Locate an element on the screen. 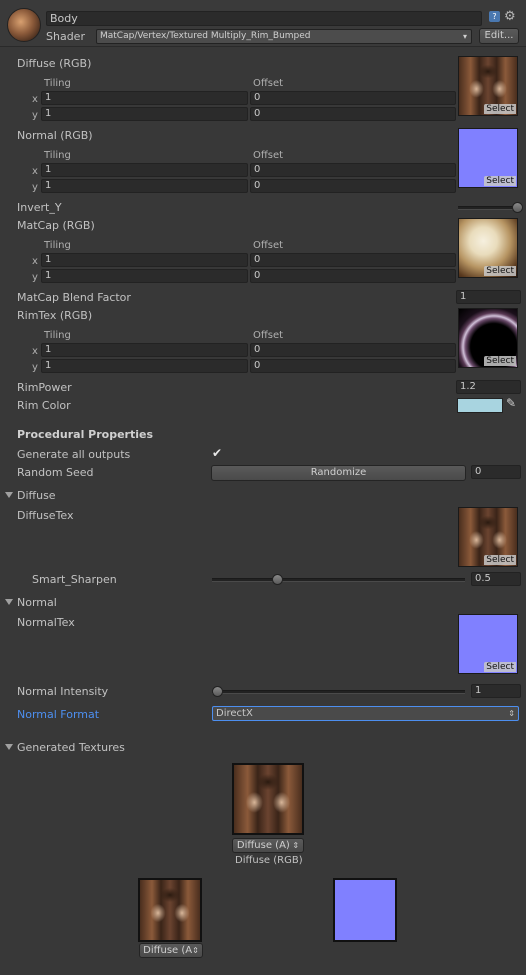 Image resolution: width=526 pixels, height=975 pixels. smart-sharpen-slider-track is located at coordinates (338, 580).